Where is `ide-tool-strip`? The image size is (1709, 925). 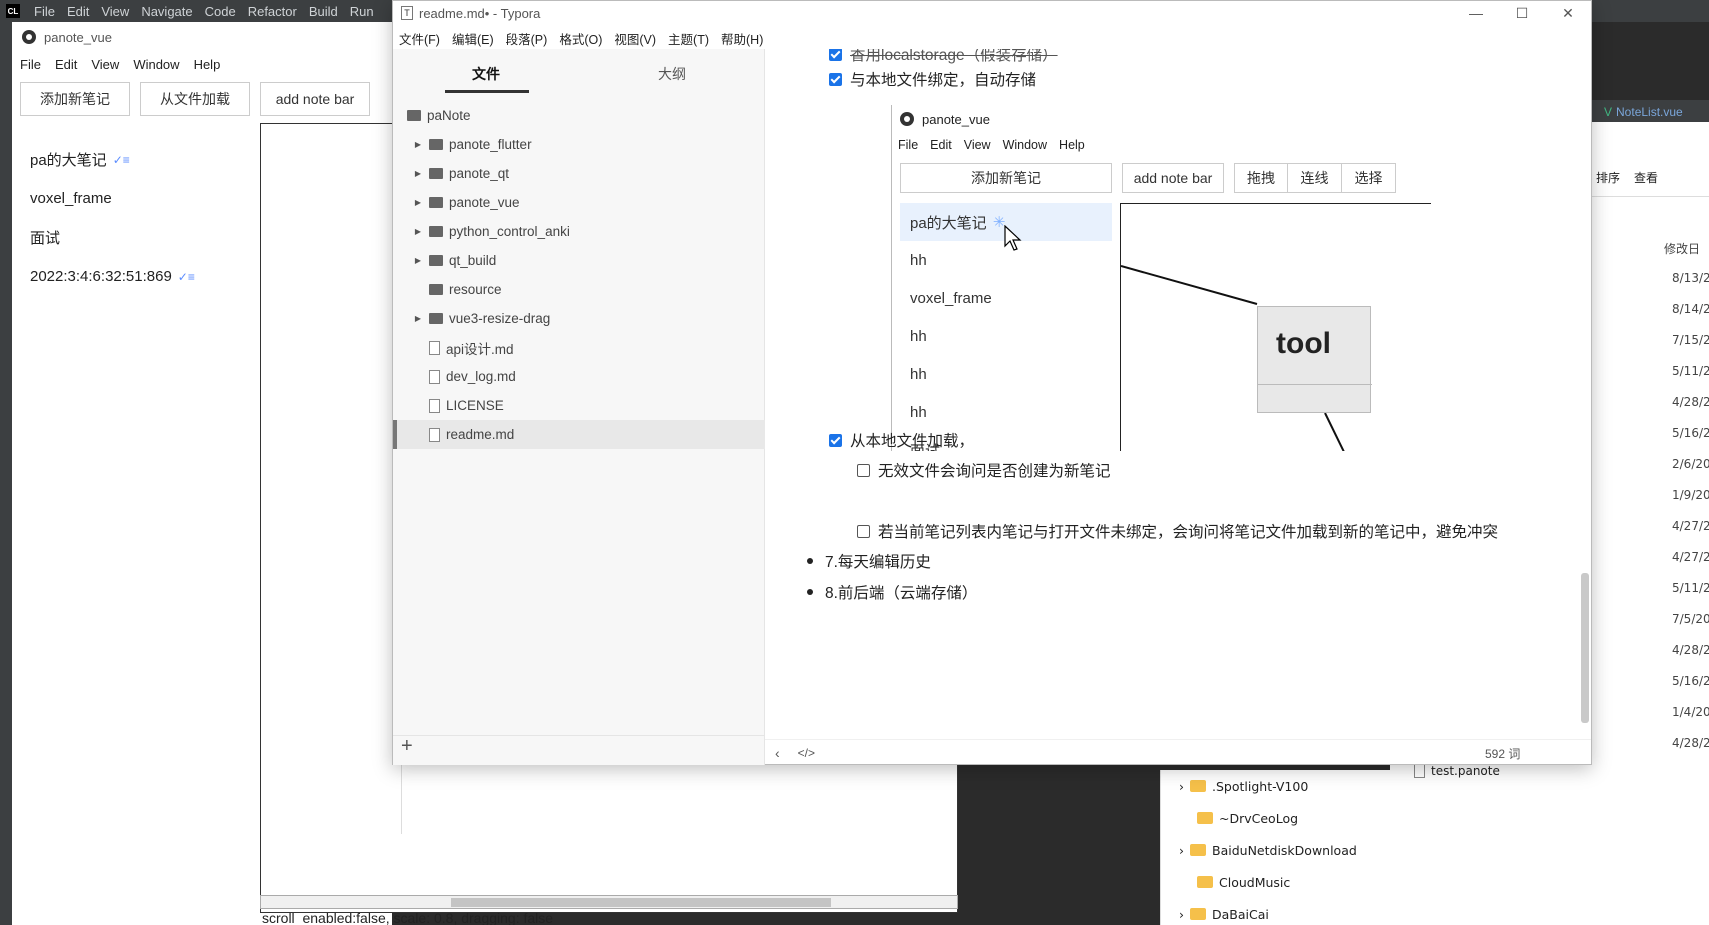
ide-tool-strip is located at coordinates (6, 473).